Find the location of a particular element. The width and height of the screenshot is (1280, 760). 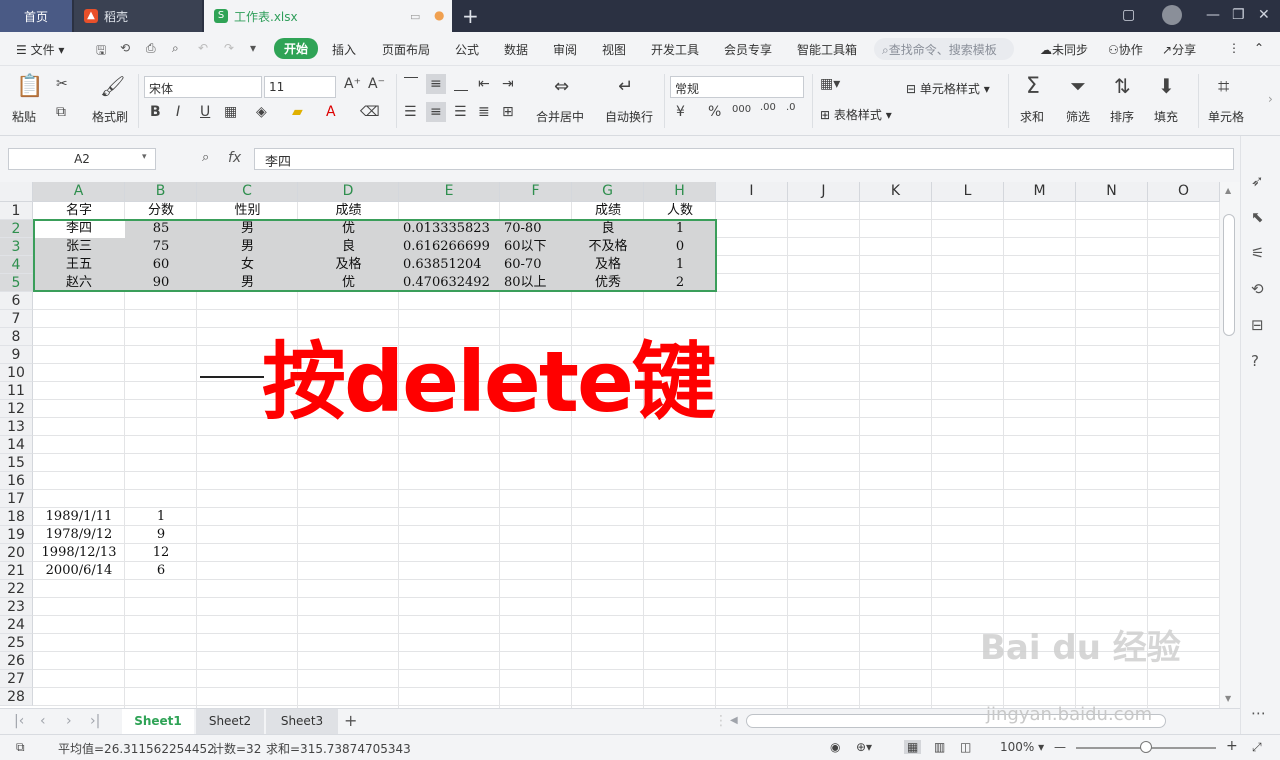

number-format-select: 常规 is located at coordinates (737, 87).